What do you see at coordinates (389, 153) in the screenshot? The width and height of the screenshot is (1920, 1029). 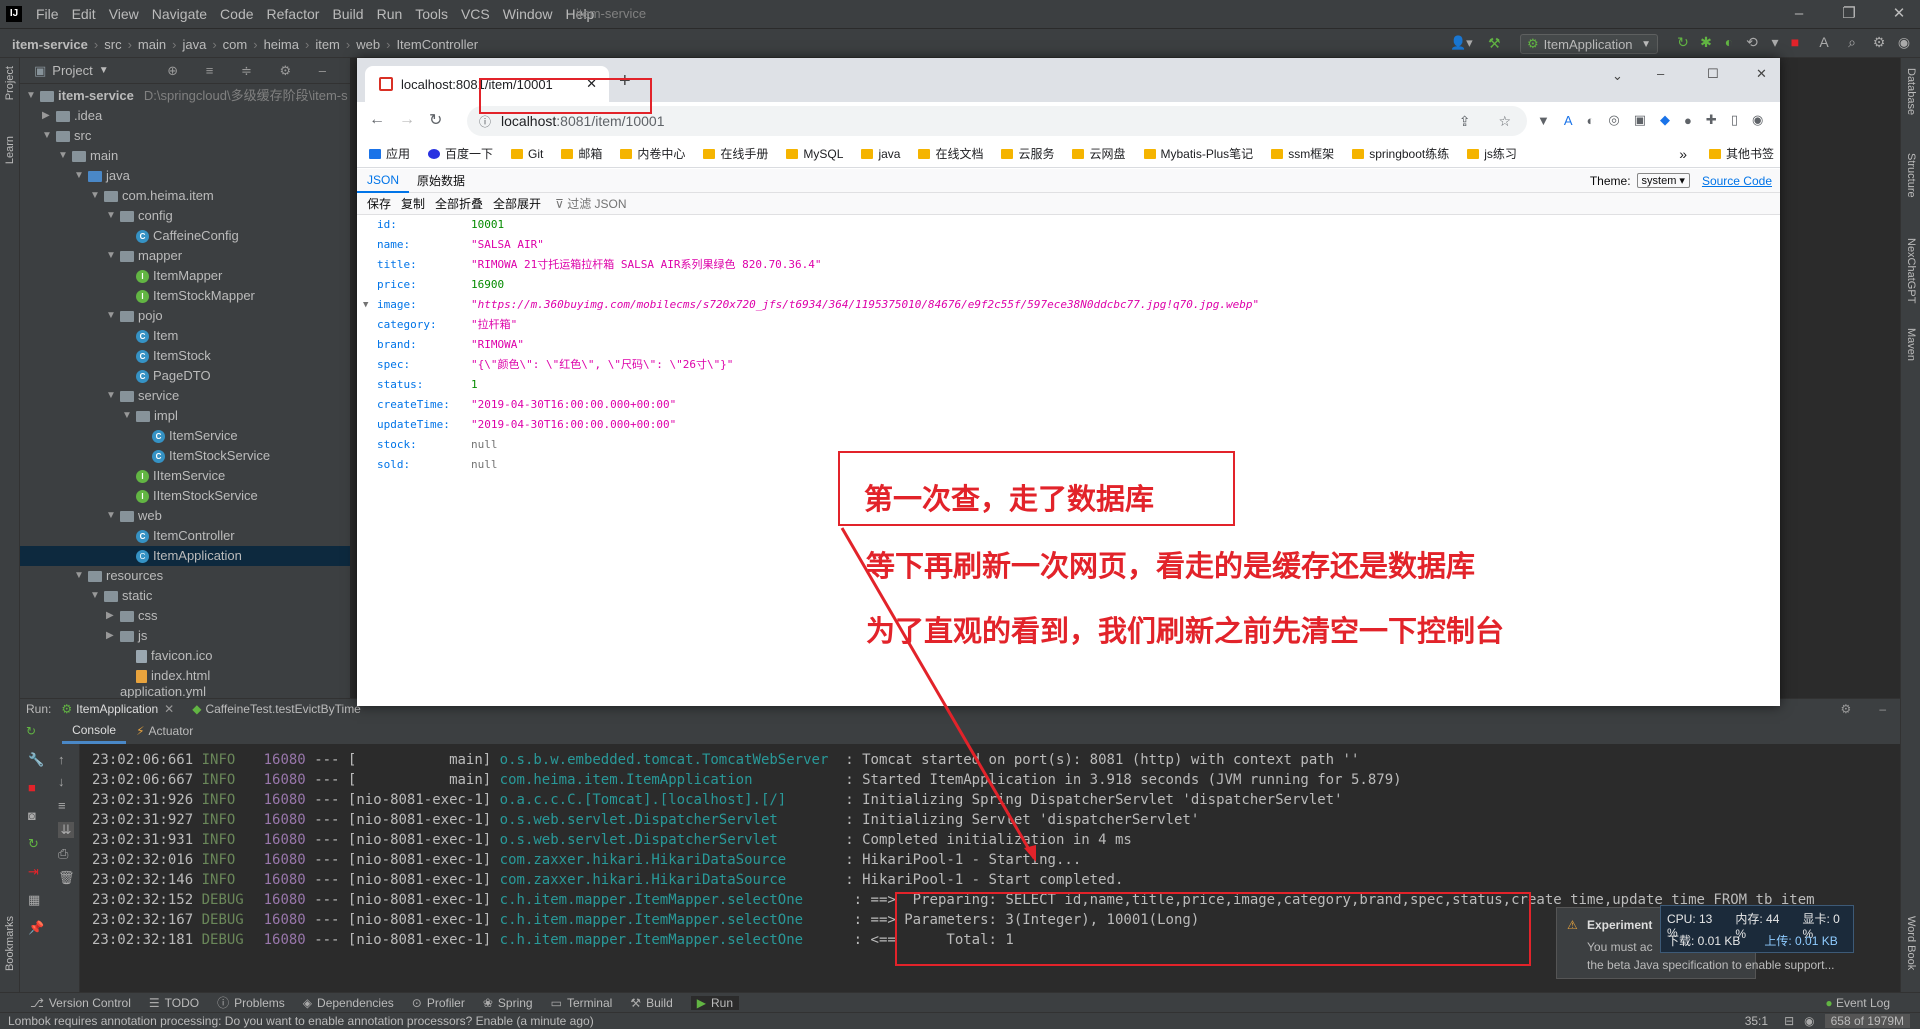 I see `bookmark-item: 应用` at bounding box center [389, 153].